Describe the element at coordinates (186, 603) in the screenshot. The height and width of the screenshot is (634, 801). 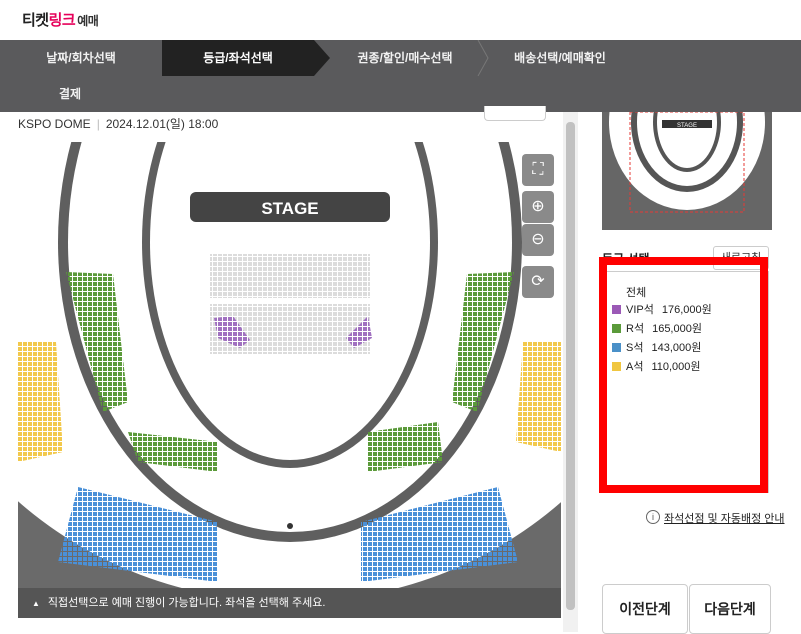
I see `map-footer-text: 직접선택으로 예매 진행이 가능합니다. 좌석을 선택해 주세요.` at that location.